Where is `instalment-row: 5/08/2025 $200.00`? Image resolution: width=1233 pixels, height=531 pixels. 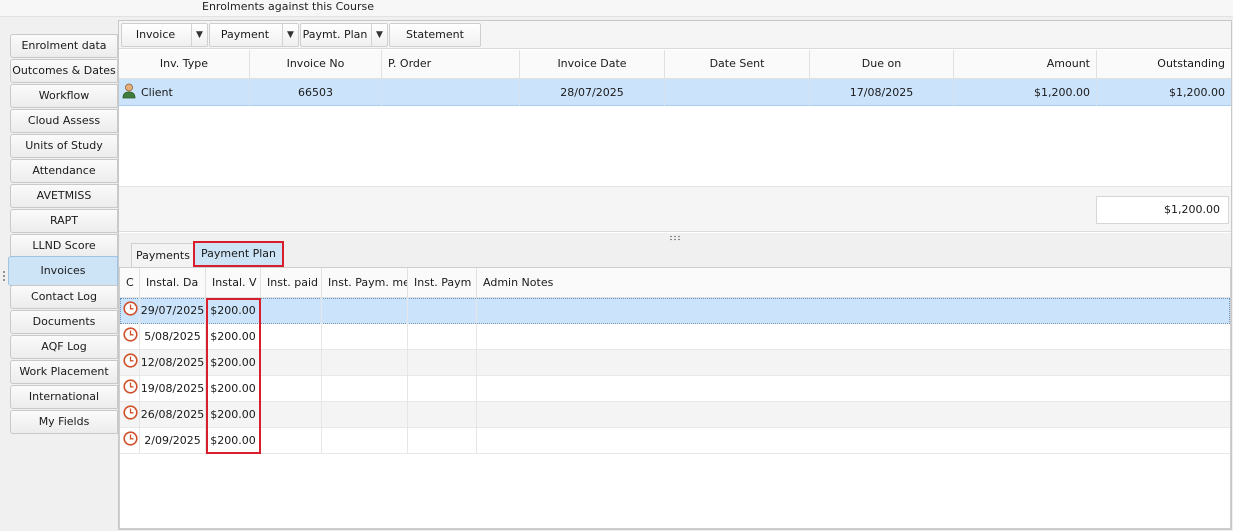
instalment-row: 5/08/2025 $200.00 is located at coordinates (675, 337).